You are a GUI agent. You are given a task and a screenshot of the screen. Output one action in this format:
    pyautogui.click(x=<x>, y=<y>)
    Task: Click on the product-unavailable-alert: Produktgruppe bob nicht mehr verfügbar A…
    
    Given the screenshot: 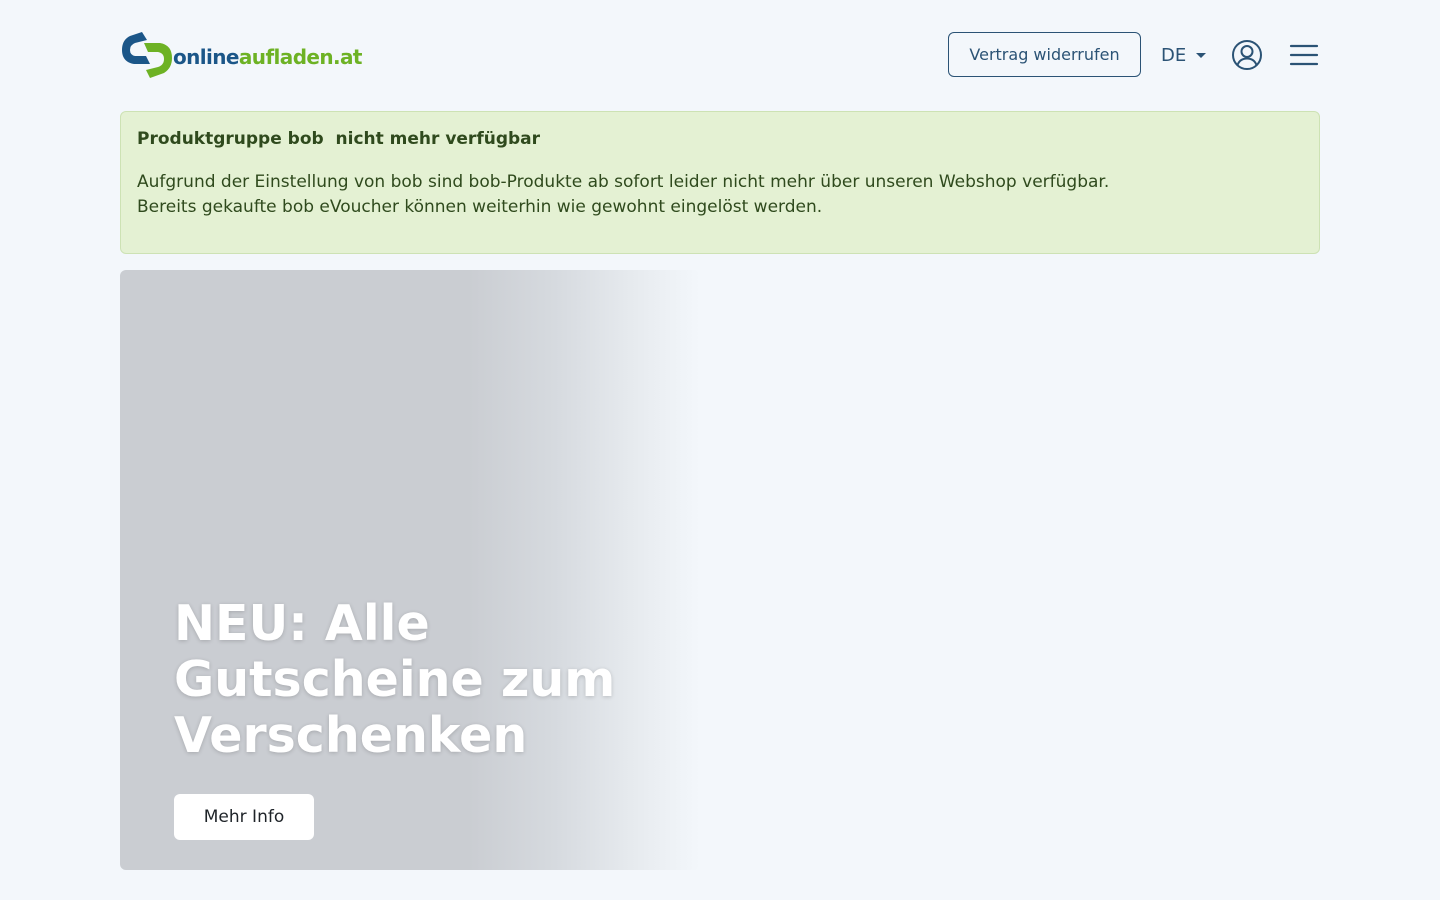 What is the action you would take?
    pyautogui.click(x=720, y=182)
    